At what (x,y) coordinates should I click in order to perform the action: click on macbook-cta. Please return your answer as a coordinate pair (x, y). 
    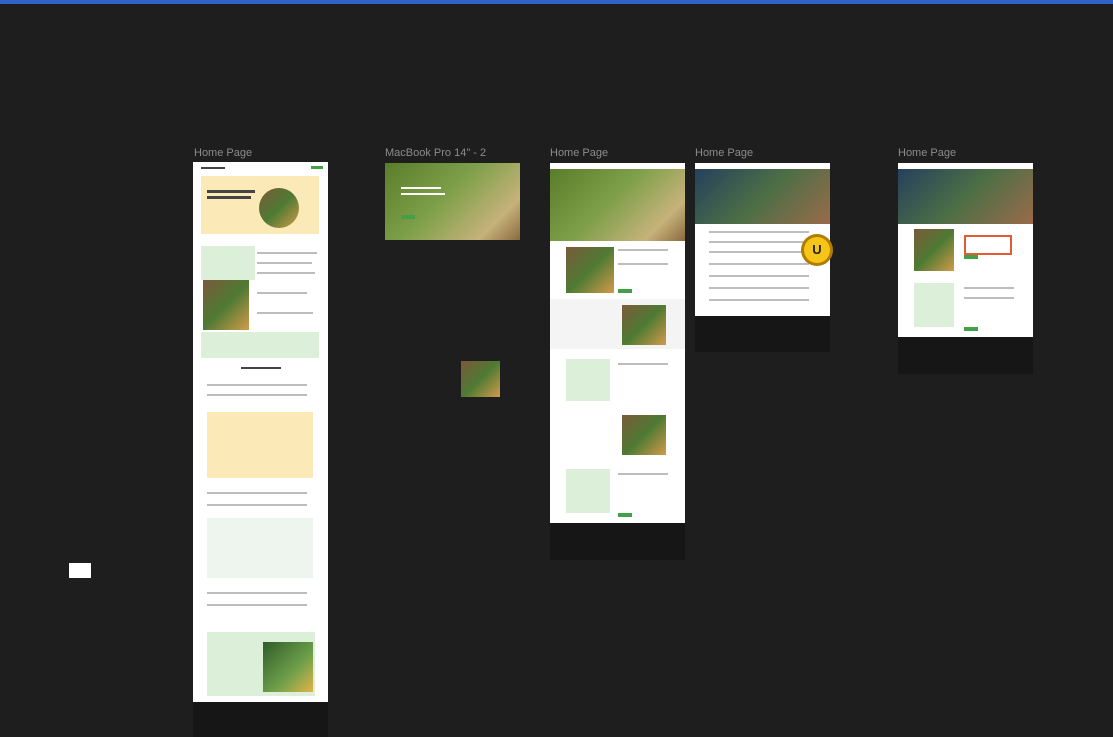
    Looking at the image, I should click on (408, 217).